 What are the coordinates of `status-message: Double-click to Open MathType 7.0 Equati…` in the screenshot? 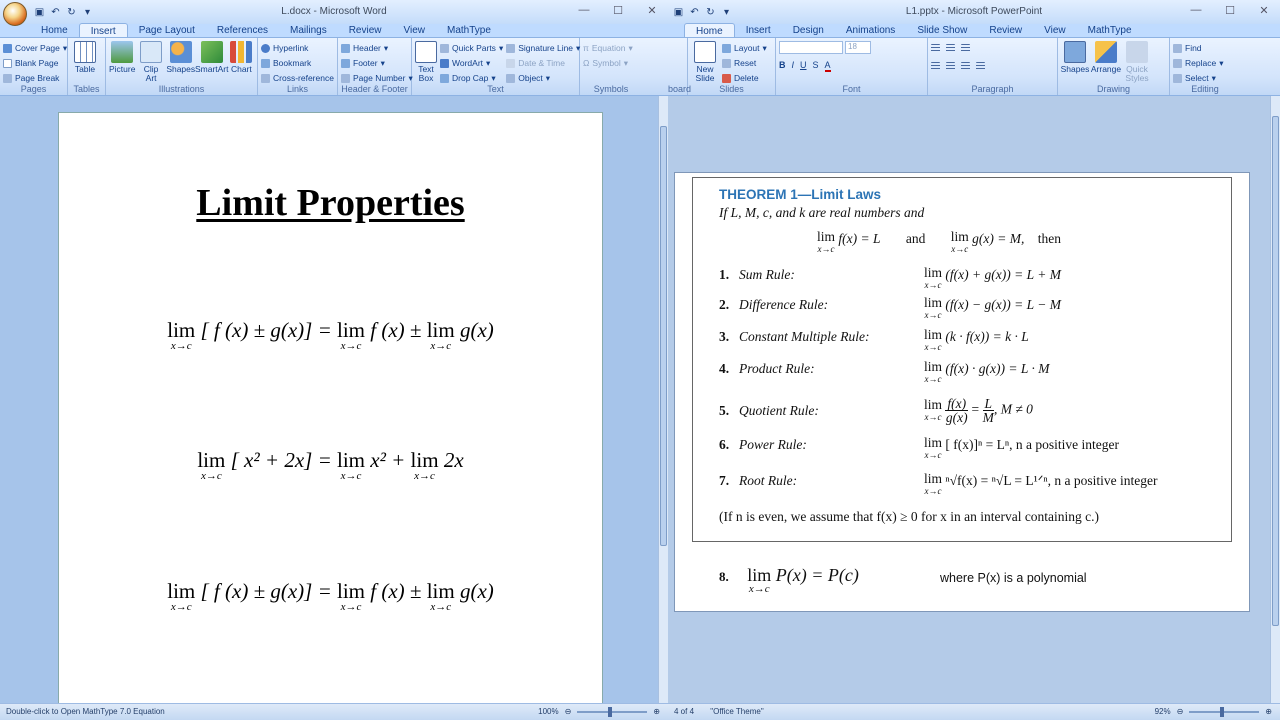 It's located at (85, 711).